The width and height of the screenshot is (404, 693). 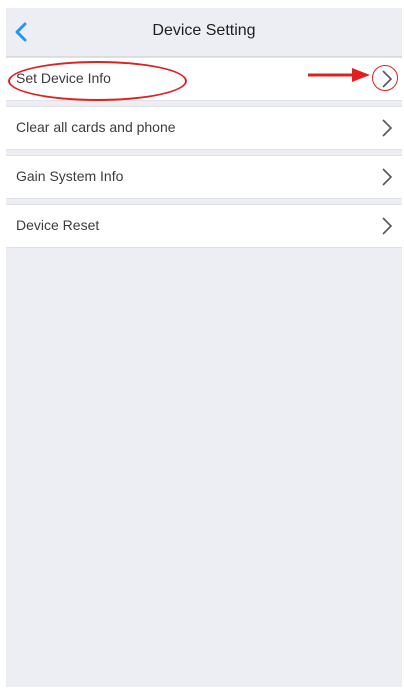 I want to click on header-bar: Device Setting, so click(x=204, y=32).